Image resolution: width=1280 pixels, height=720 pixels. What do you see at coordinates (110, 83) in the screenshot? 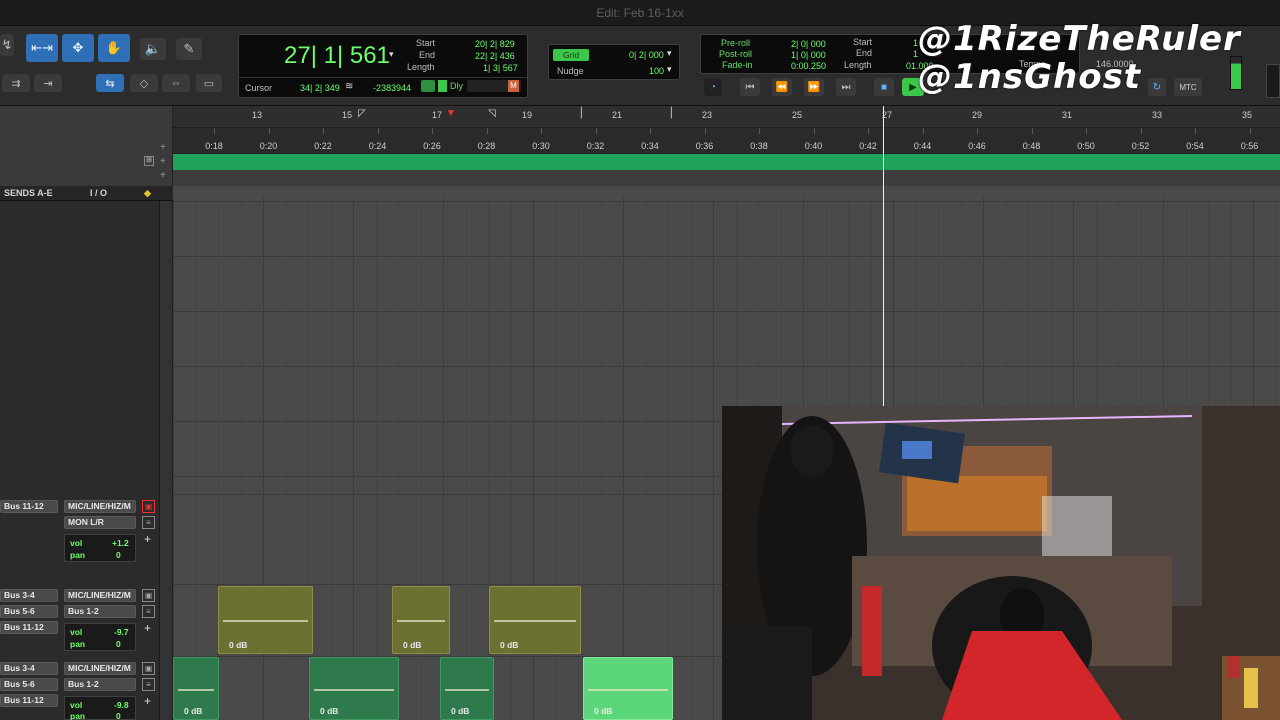
I see `link-timeline-icon: ⇆` at bounding box center [110, 83].